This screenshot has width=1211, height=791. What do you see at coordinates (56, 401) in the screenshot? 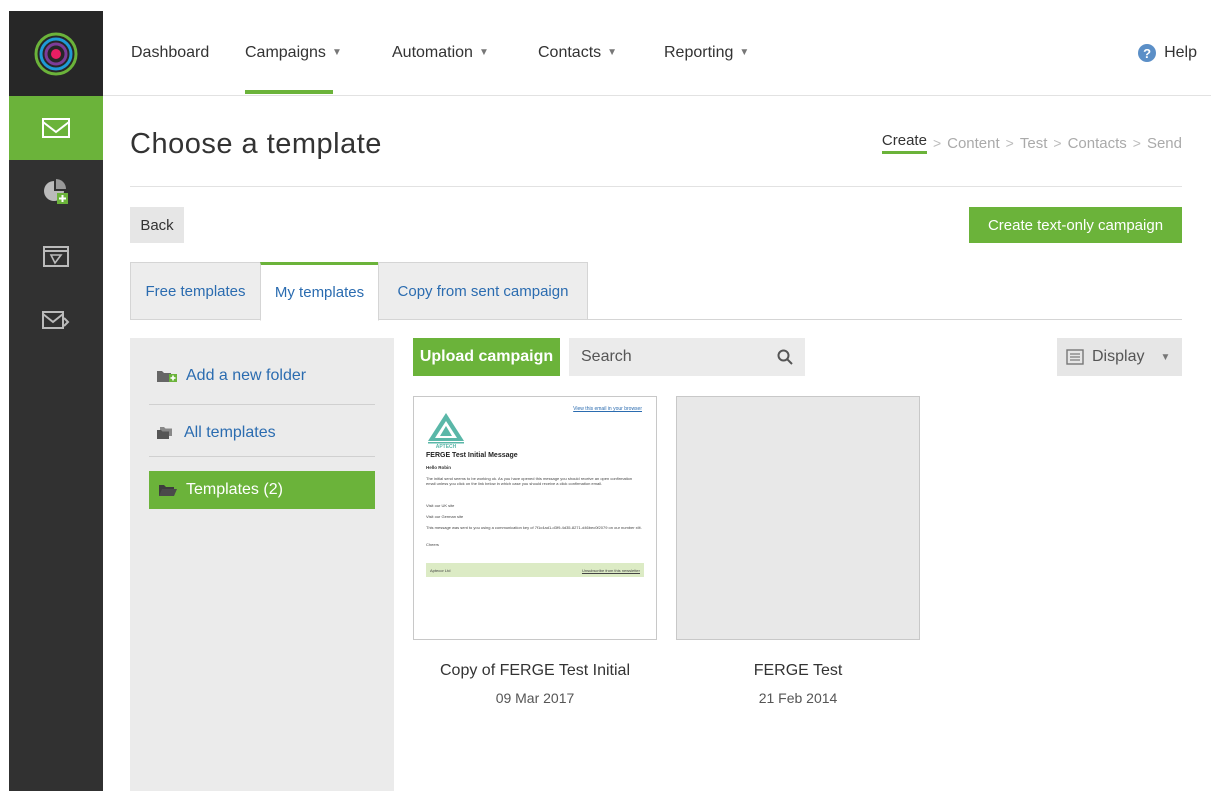
I see `left-icon-rail` at bounding box center [56, 401].